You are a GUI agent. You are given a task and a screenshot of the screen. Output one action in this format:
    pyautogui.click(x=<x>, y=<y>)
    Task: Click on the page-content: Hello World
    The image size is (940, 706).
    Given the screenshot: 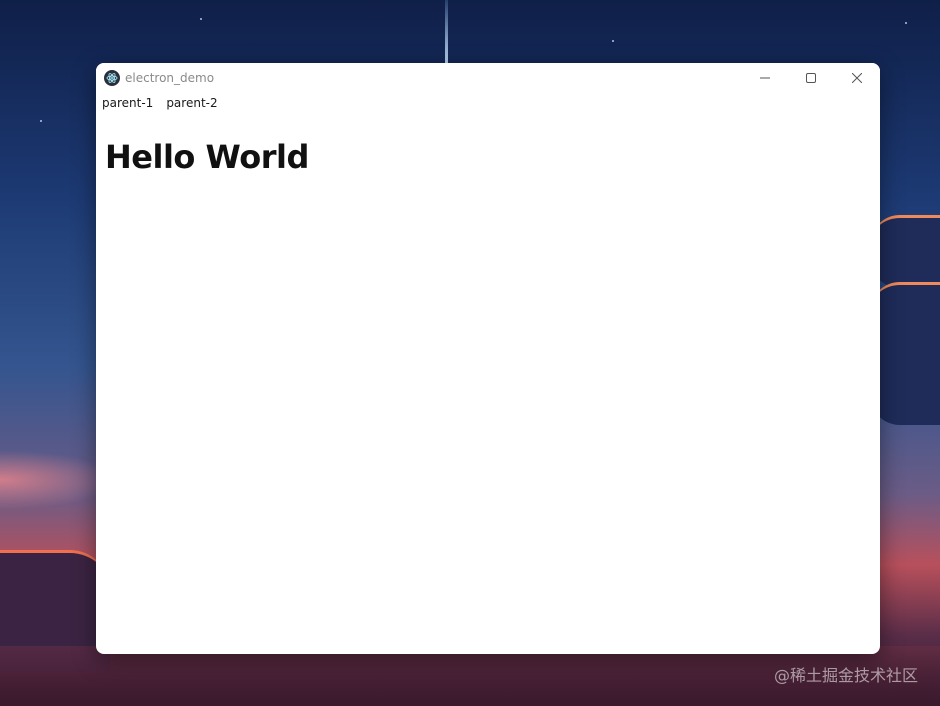 What is the action you would take?
    pyautogui.click(x=488, y=145)
    